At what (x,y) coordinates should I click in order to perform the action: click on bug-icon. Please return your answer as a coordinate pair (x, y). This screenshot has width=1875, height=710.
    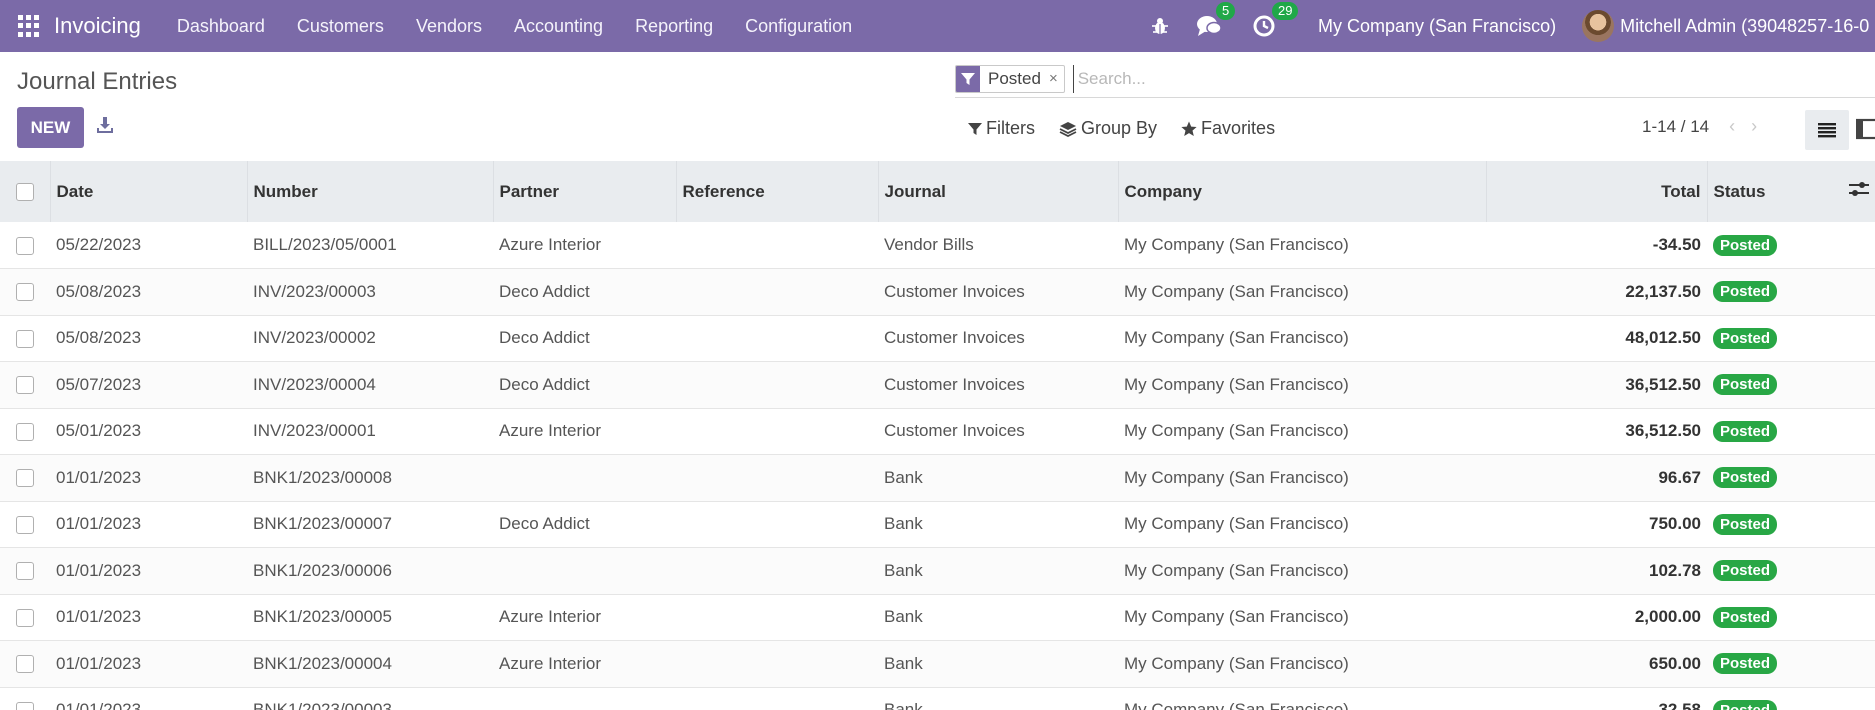
    Looking at the image, I should click on (1160, 26).